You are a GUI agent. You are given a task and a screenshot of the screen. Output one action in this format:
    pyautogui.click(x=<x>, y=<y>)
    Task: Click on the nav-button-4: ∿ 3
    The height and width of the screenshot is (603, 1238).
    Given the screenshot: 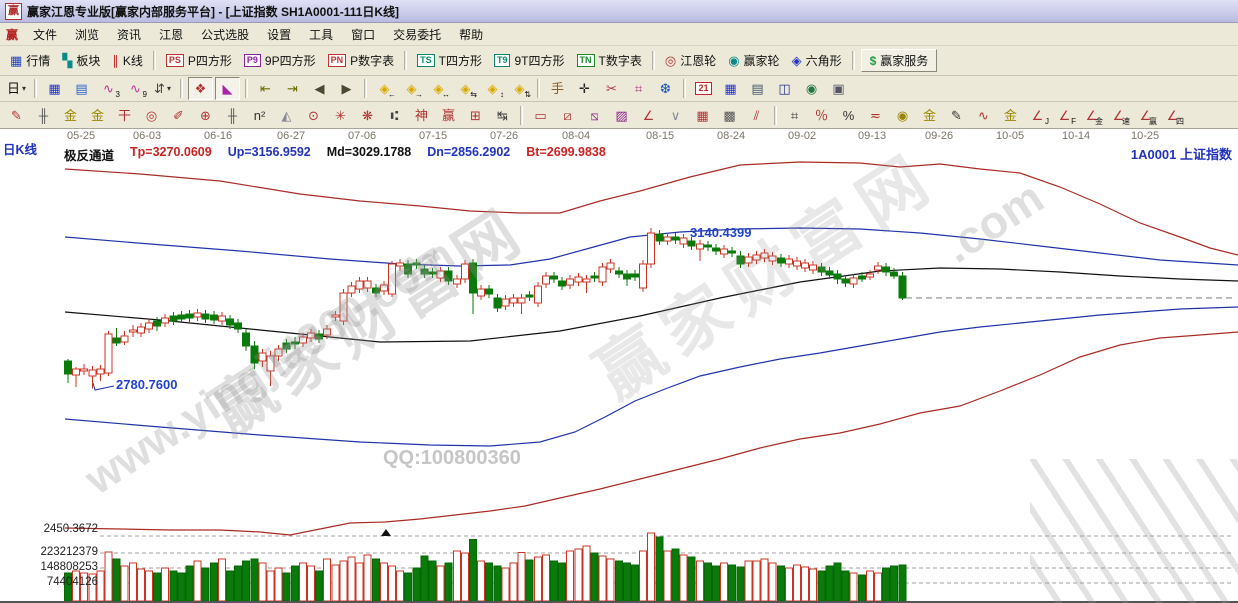 What is the action you would take?
    pyautogui.click(x=108, y=88)
    